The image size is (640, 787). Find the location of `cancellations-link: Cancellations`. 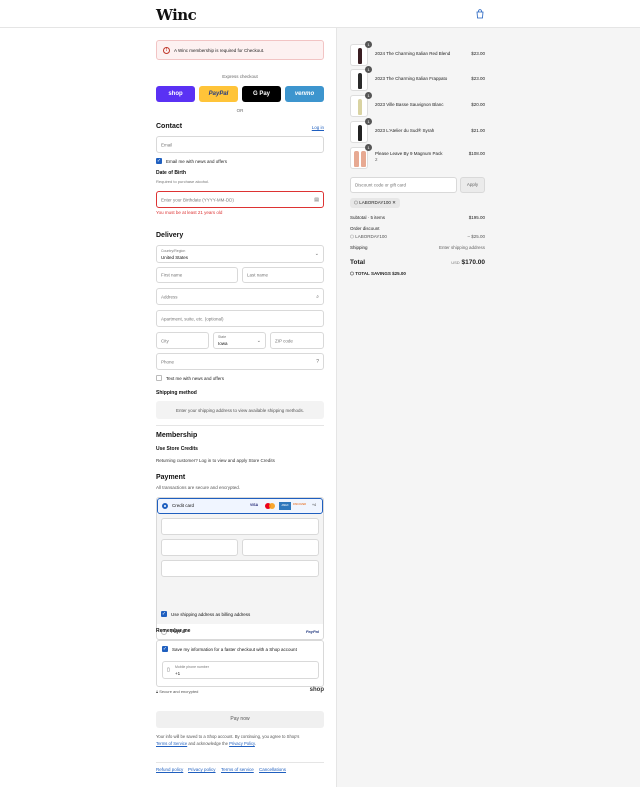

cancellations-link: Cancellations is located at coordinates (272, 769).